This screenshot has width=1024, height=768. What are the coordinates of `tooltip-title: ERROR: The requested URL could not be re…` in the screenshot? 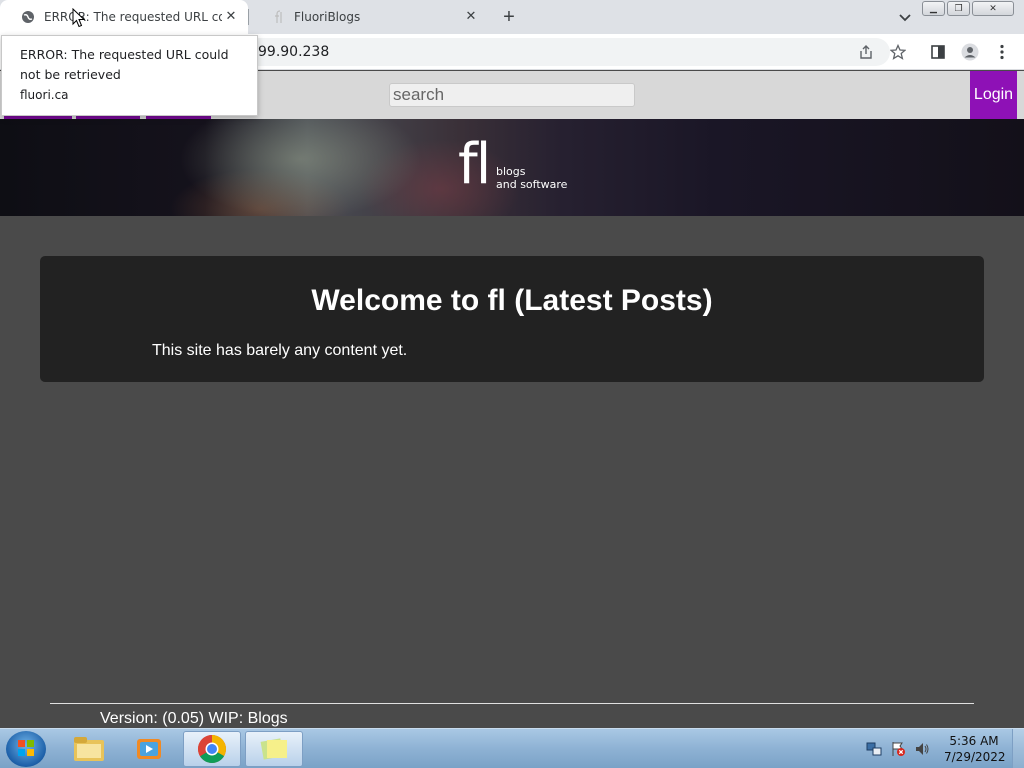 It's located at (124, 64).